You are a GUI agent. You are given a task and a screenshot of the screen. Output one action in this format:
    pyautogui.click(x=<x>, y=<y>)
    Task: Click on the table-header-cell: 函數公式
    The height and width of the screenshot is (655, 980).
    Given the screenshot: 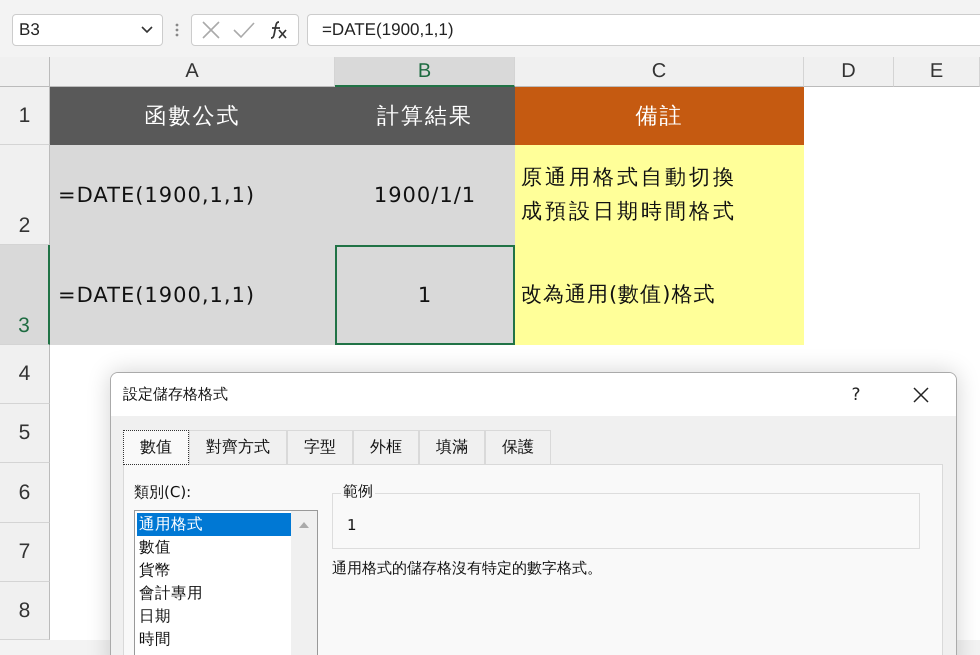 What is the action you would take?
    pyautogui.click(x=192, y=116)
    